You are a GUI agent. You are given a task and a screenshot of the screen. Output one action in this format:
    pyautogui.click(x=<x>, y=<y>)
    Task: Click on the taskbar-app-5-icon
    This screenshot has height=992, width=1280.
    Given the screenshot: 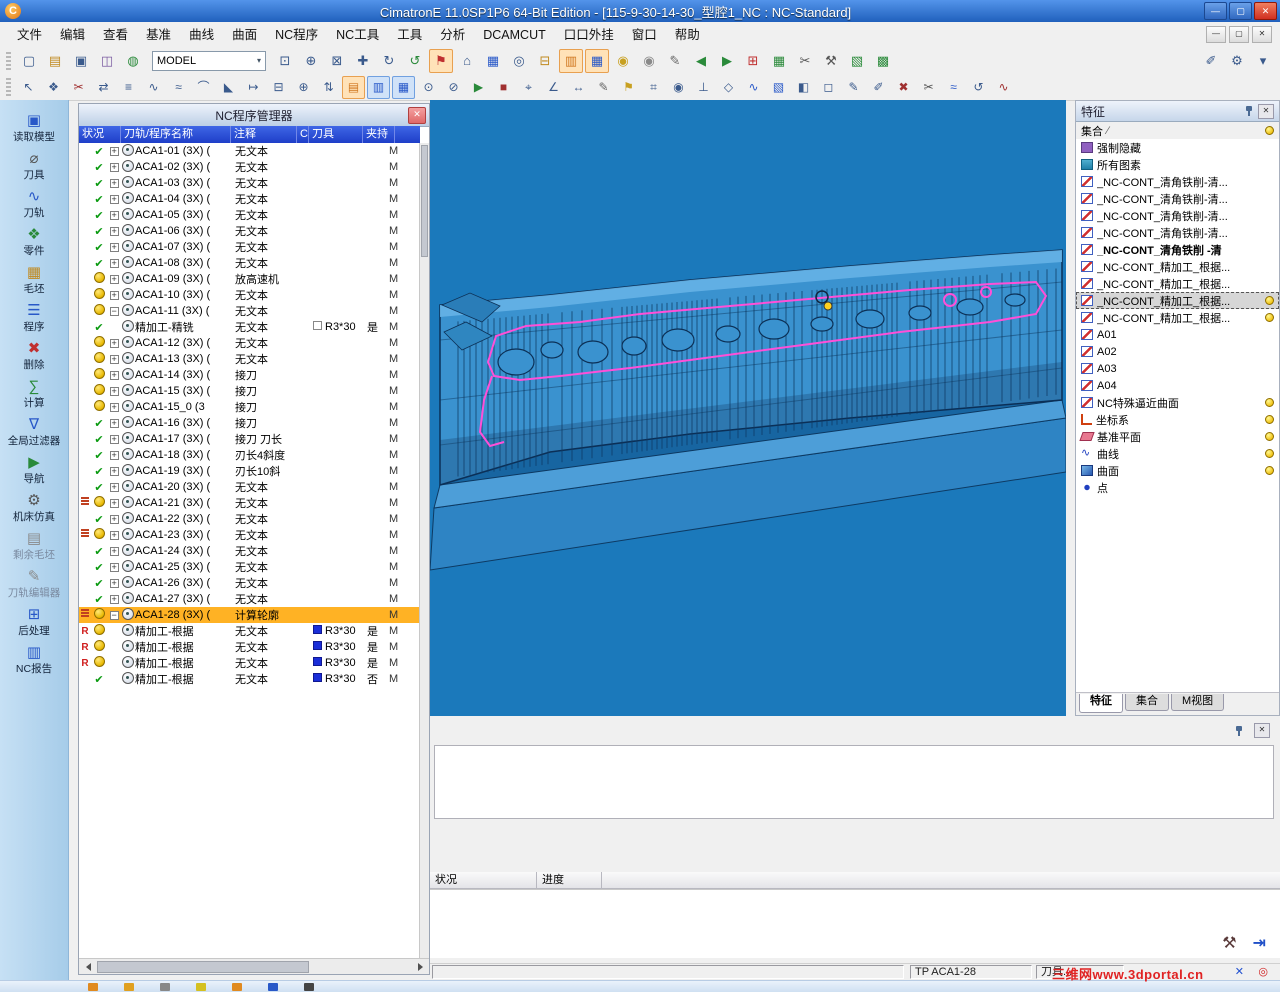 What is the action you would take?
    pyautogui.click(x=237, y=986)
    